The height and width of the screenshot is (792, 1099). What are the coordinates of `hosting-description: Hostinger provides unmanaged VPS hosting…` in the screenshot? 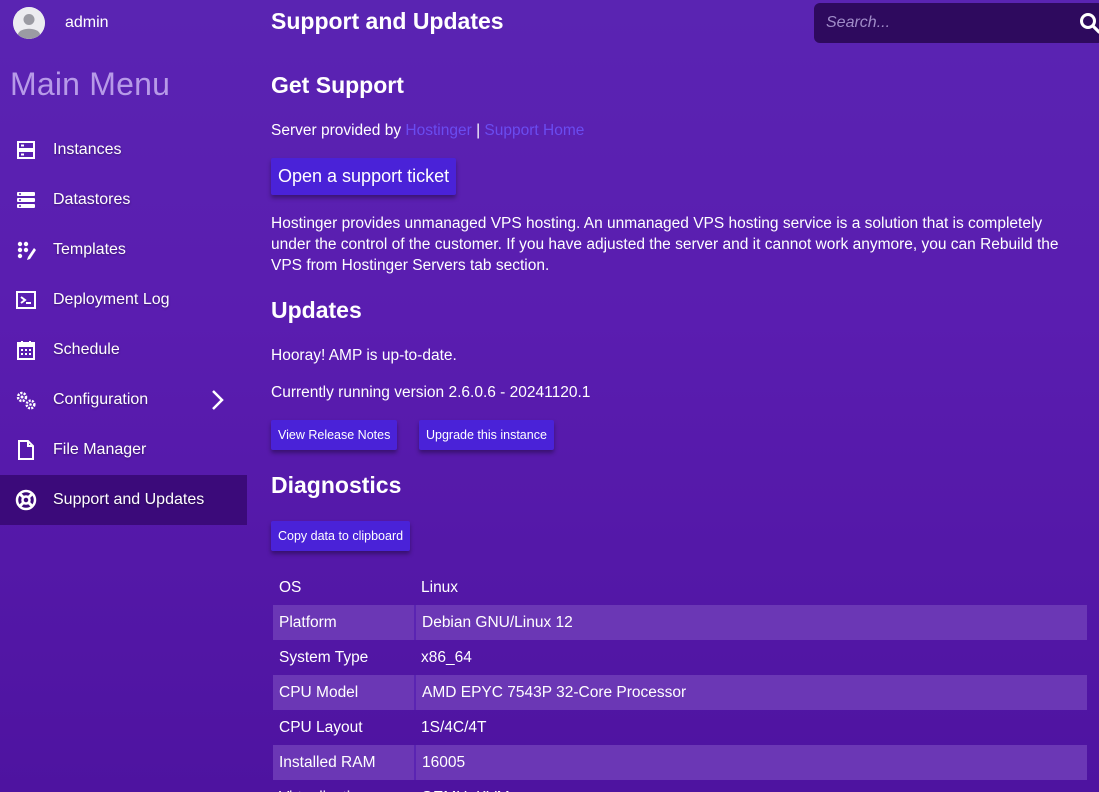 It's located at (665, 244).